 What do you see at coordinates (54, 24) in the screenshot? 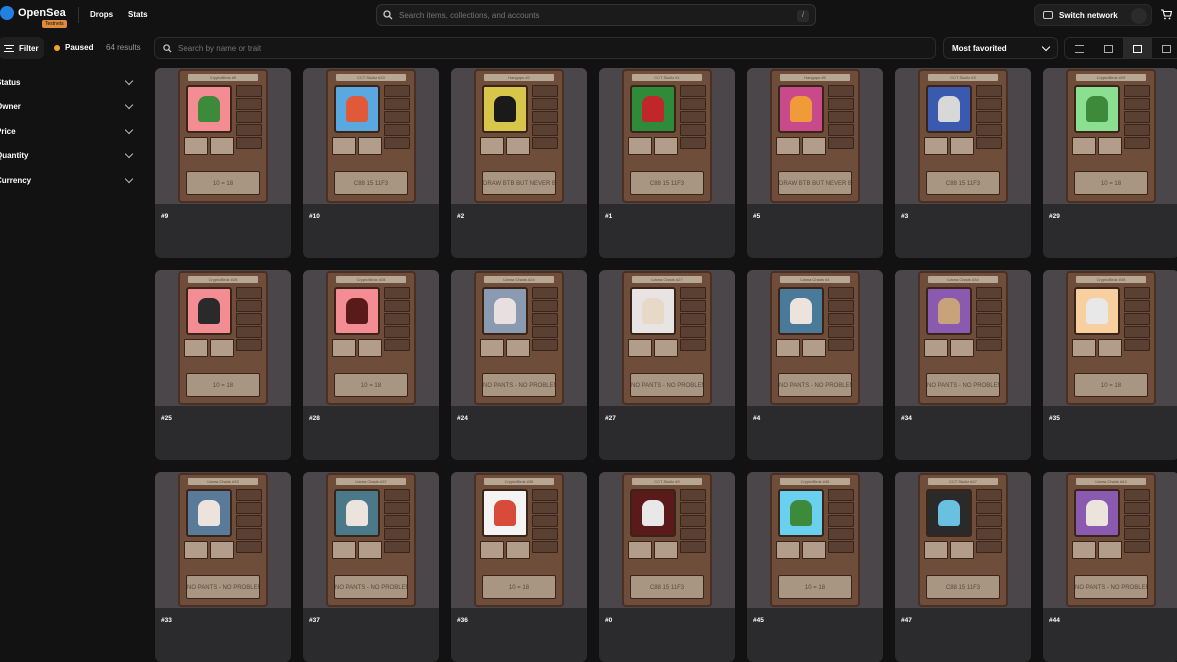
I see `testnets-badge: Testnets` at bounding box center [54, 24].